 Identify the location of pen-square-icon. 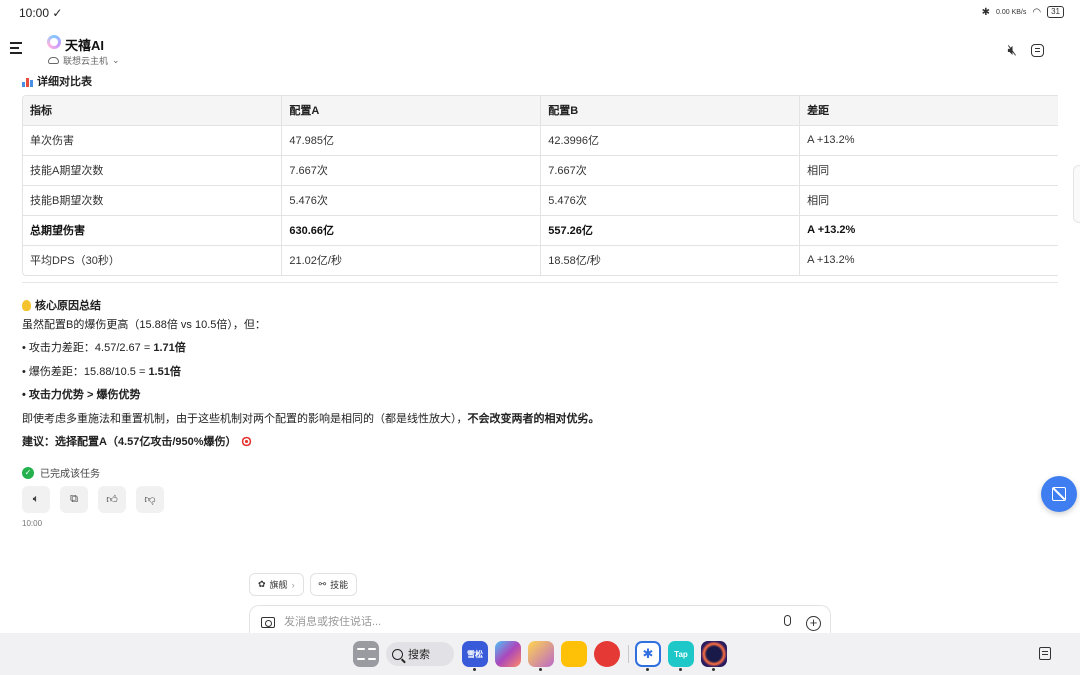
(1059, 494).